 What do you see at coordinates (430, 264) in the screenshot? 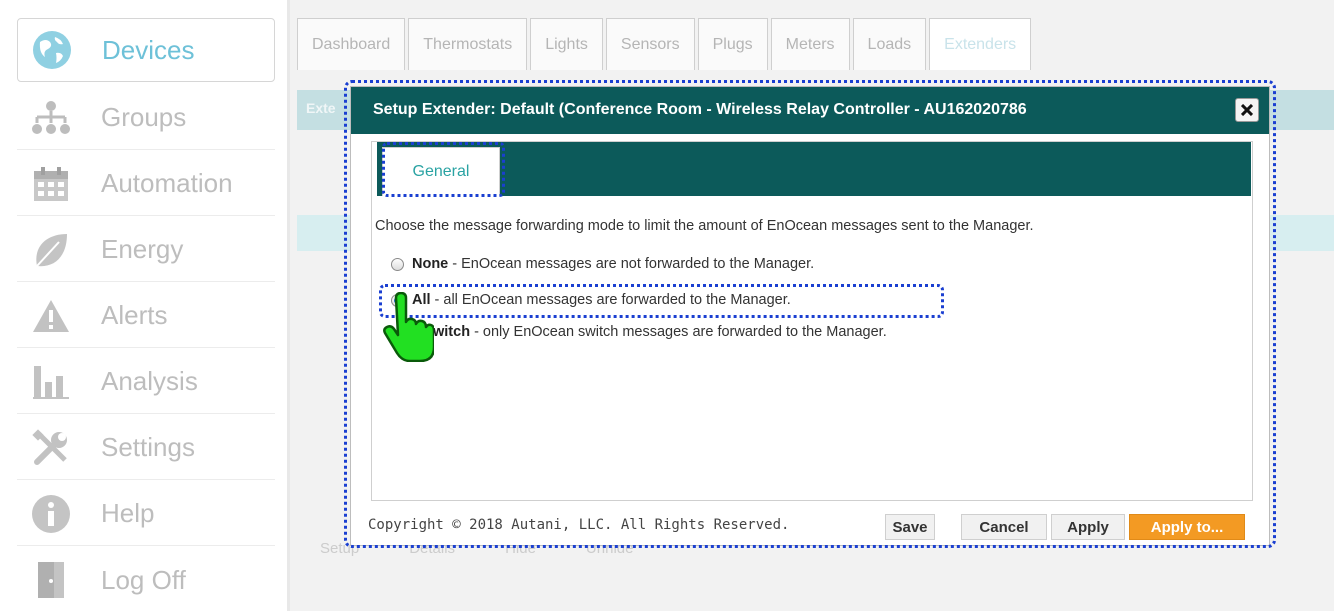
I see `option-none-name: None` at bounding box center [430, 264].